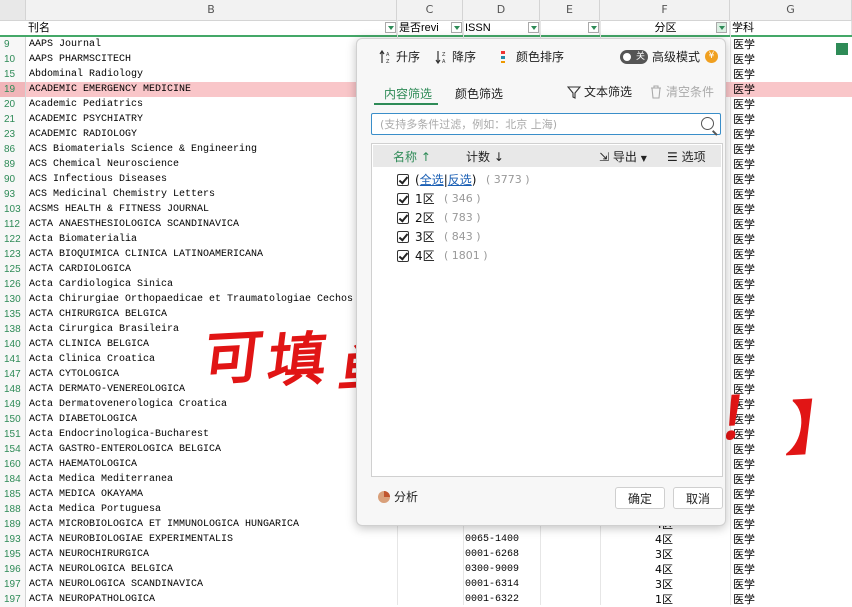 The width and height of the screenshot is (852, 607). Describe the element at coordinates (13, 314) in the screenshot. I see `row-number: 135` at that location.